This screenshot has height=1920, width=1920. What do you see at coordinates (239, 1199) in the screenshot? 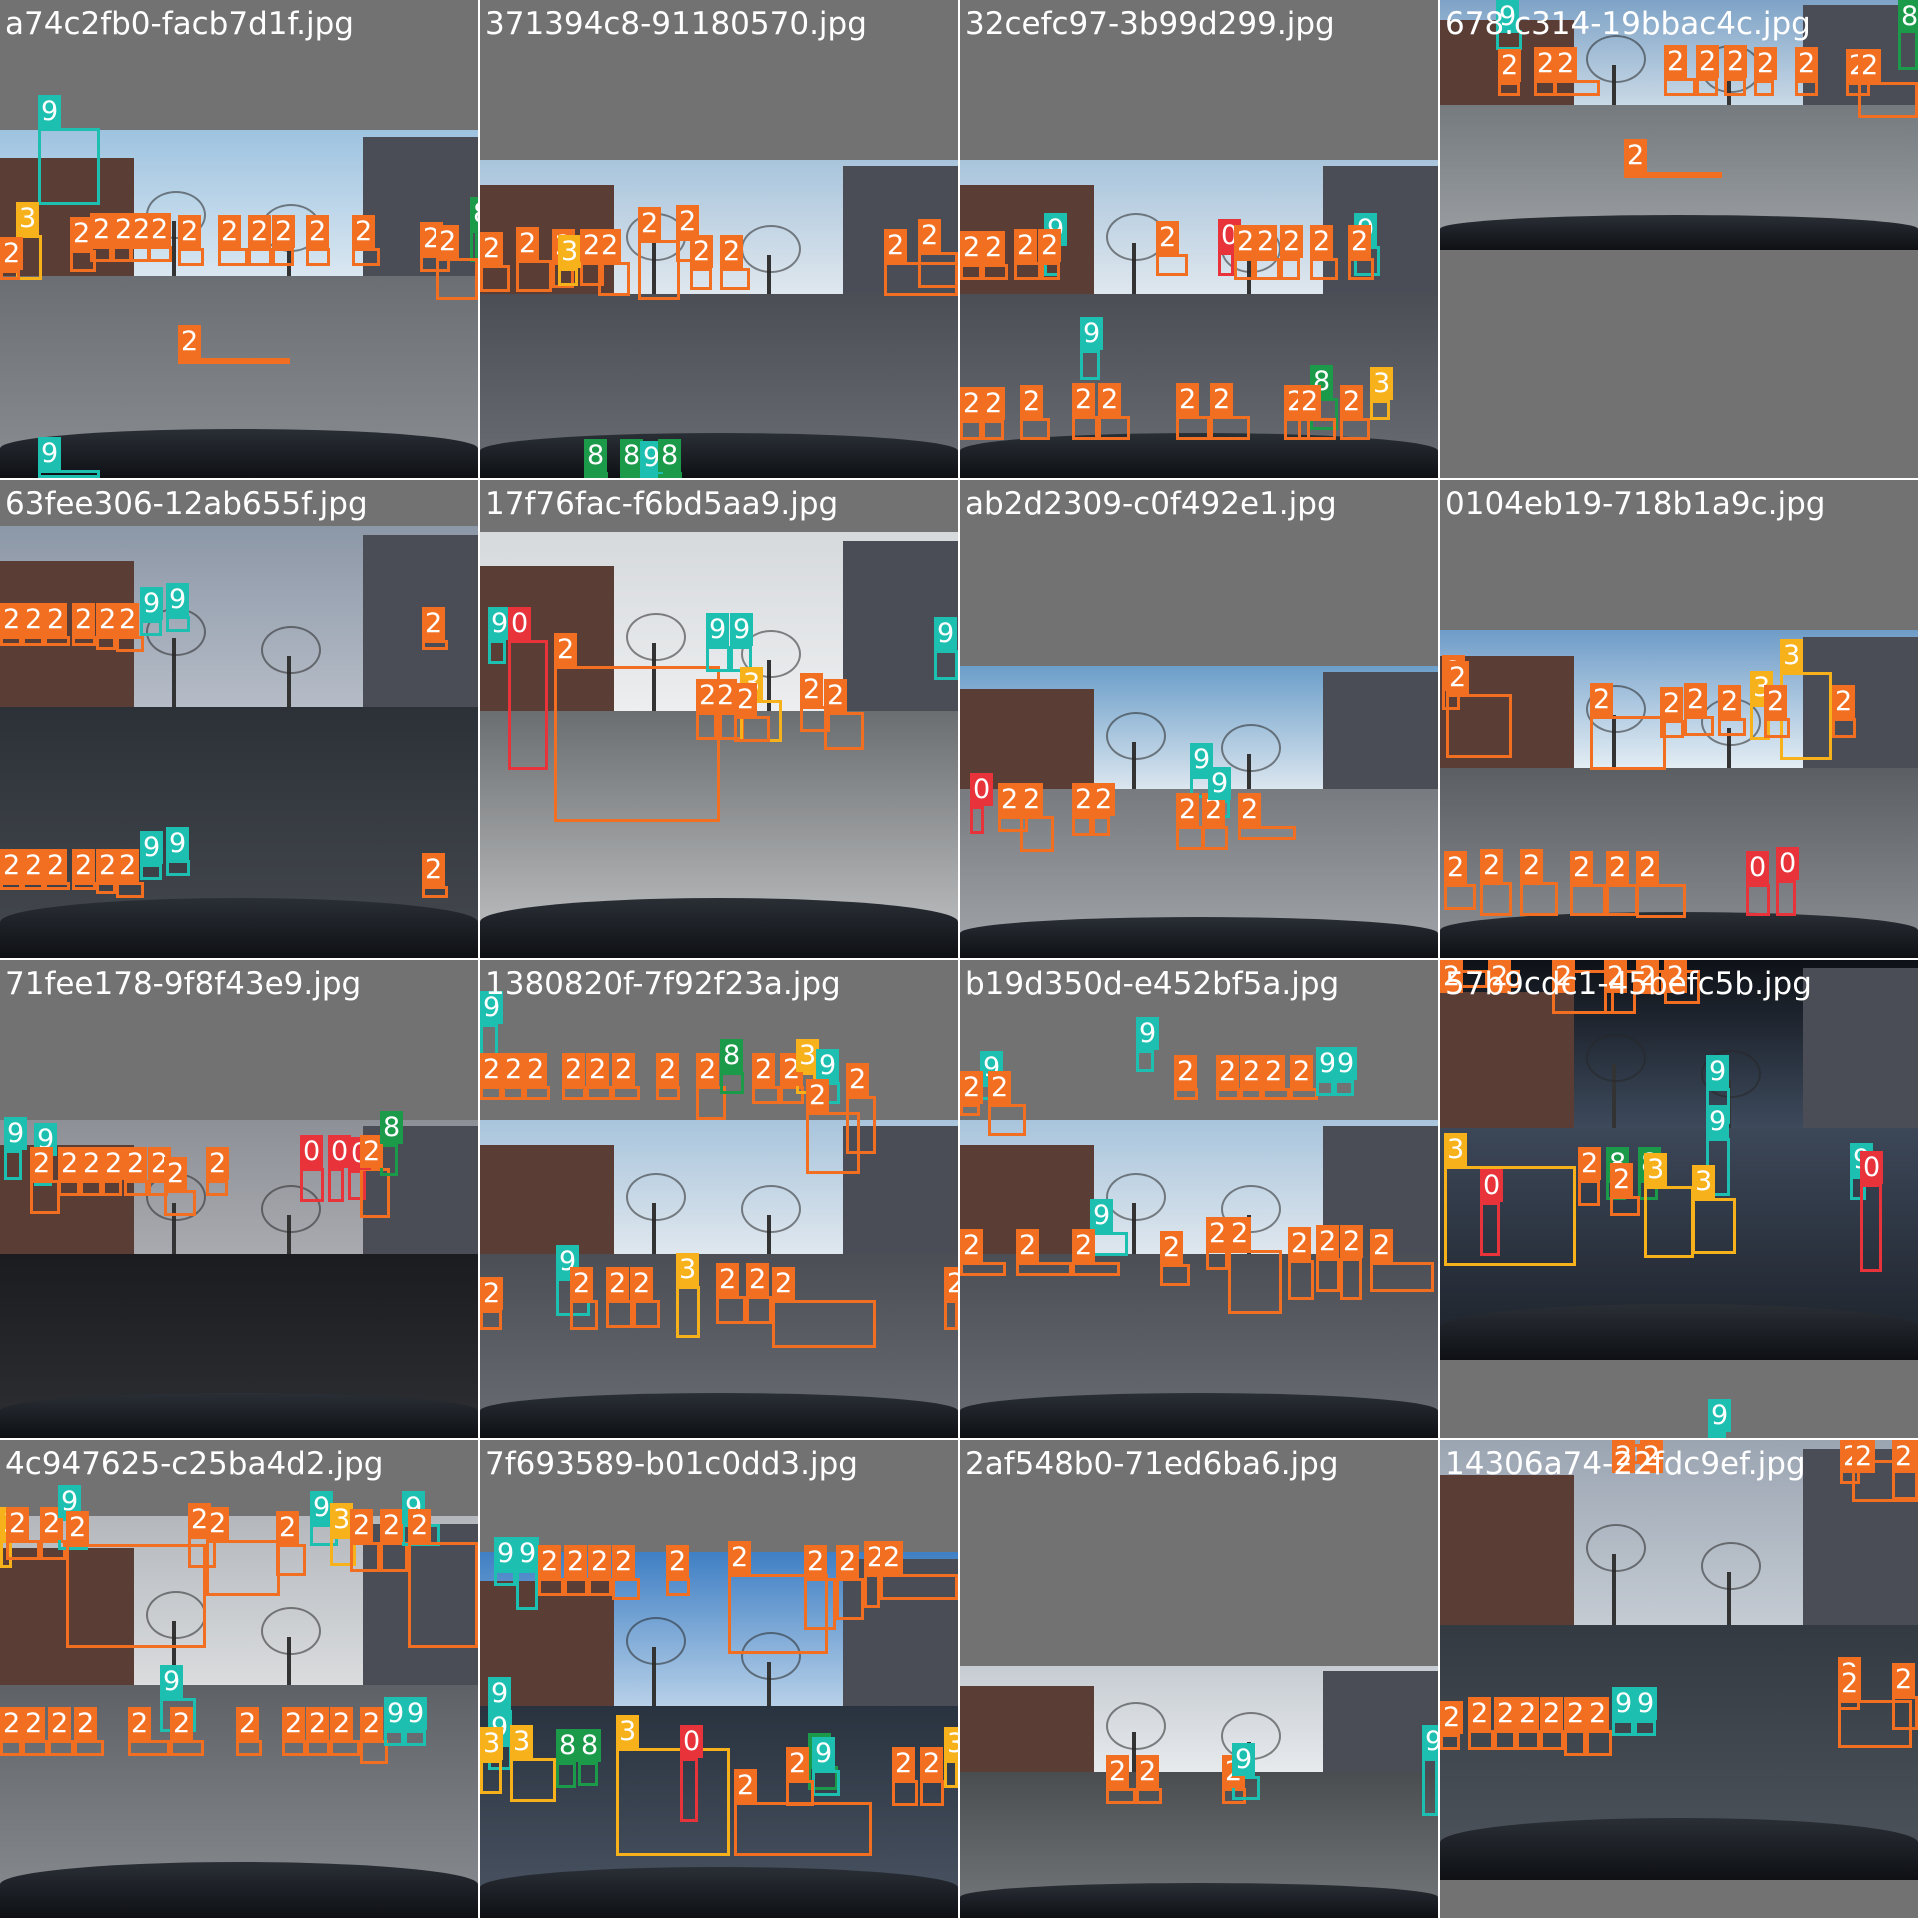
I see `mosaic-tile: 71fee178-9f8f43e9.jpg992222222200028` at bounding box center [239, 1199].